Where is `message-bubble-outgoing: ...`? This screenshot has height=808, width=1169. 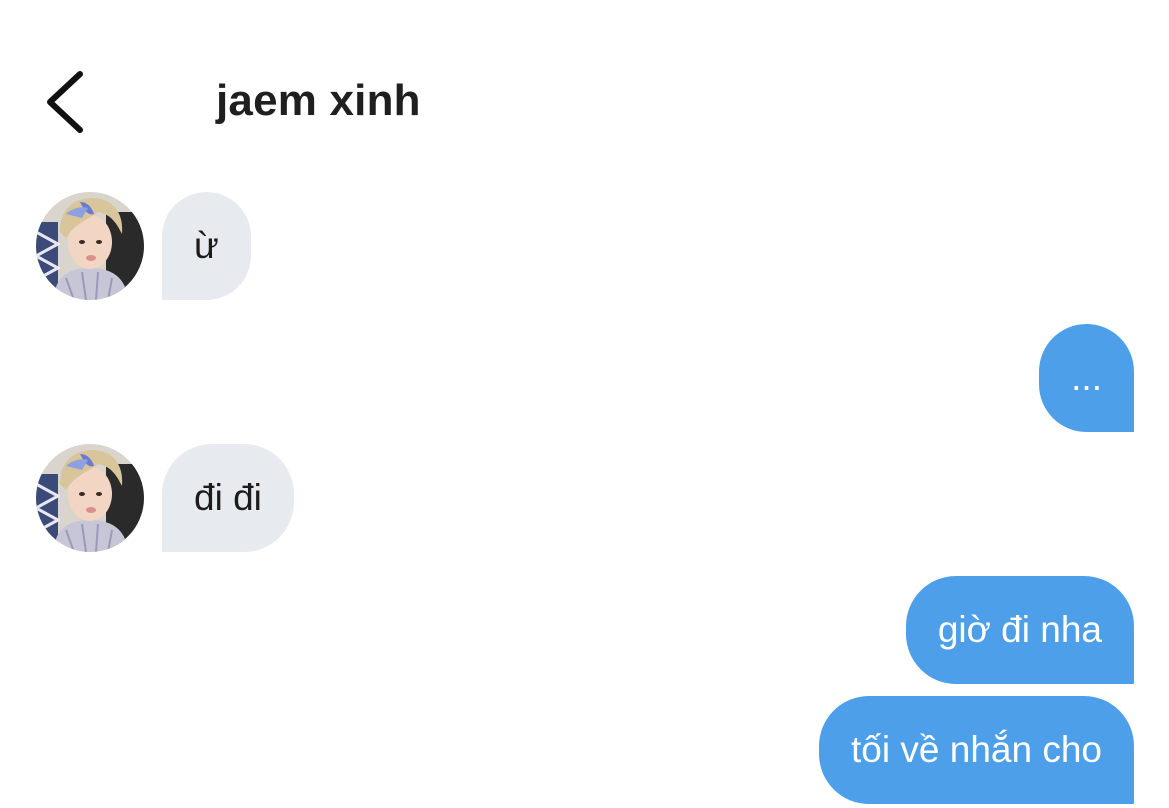
message-bubble-outgoing: ... is located at coordinates (1086, 378).